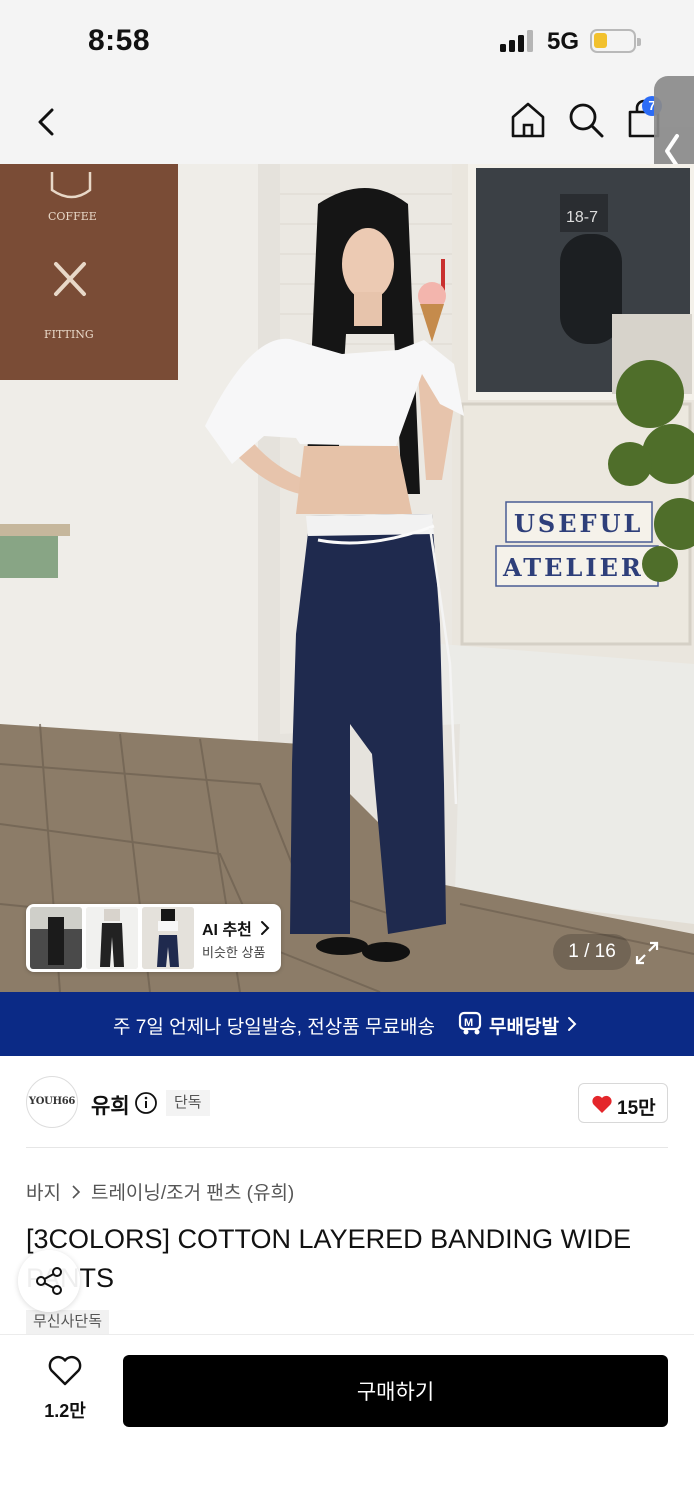 The image size is (694, 1500). What do you see at coordinates (602, 1104) in the screenshot?
I see `heart-filled-icon` at bounding box center [602, 1104].